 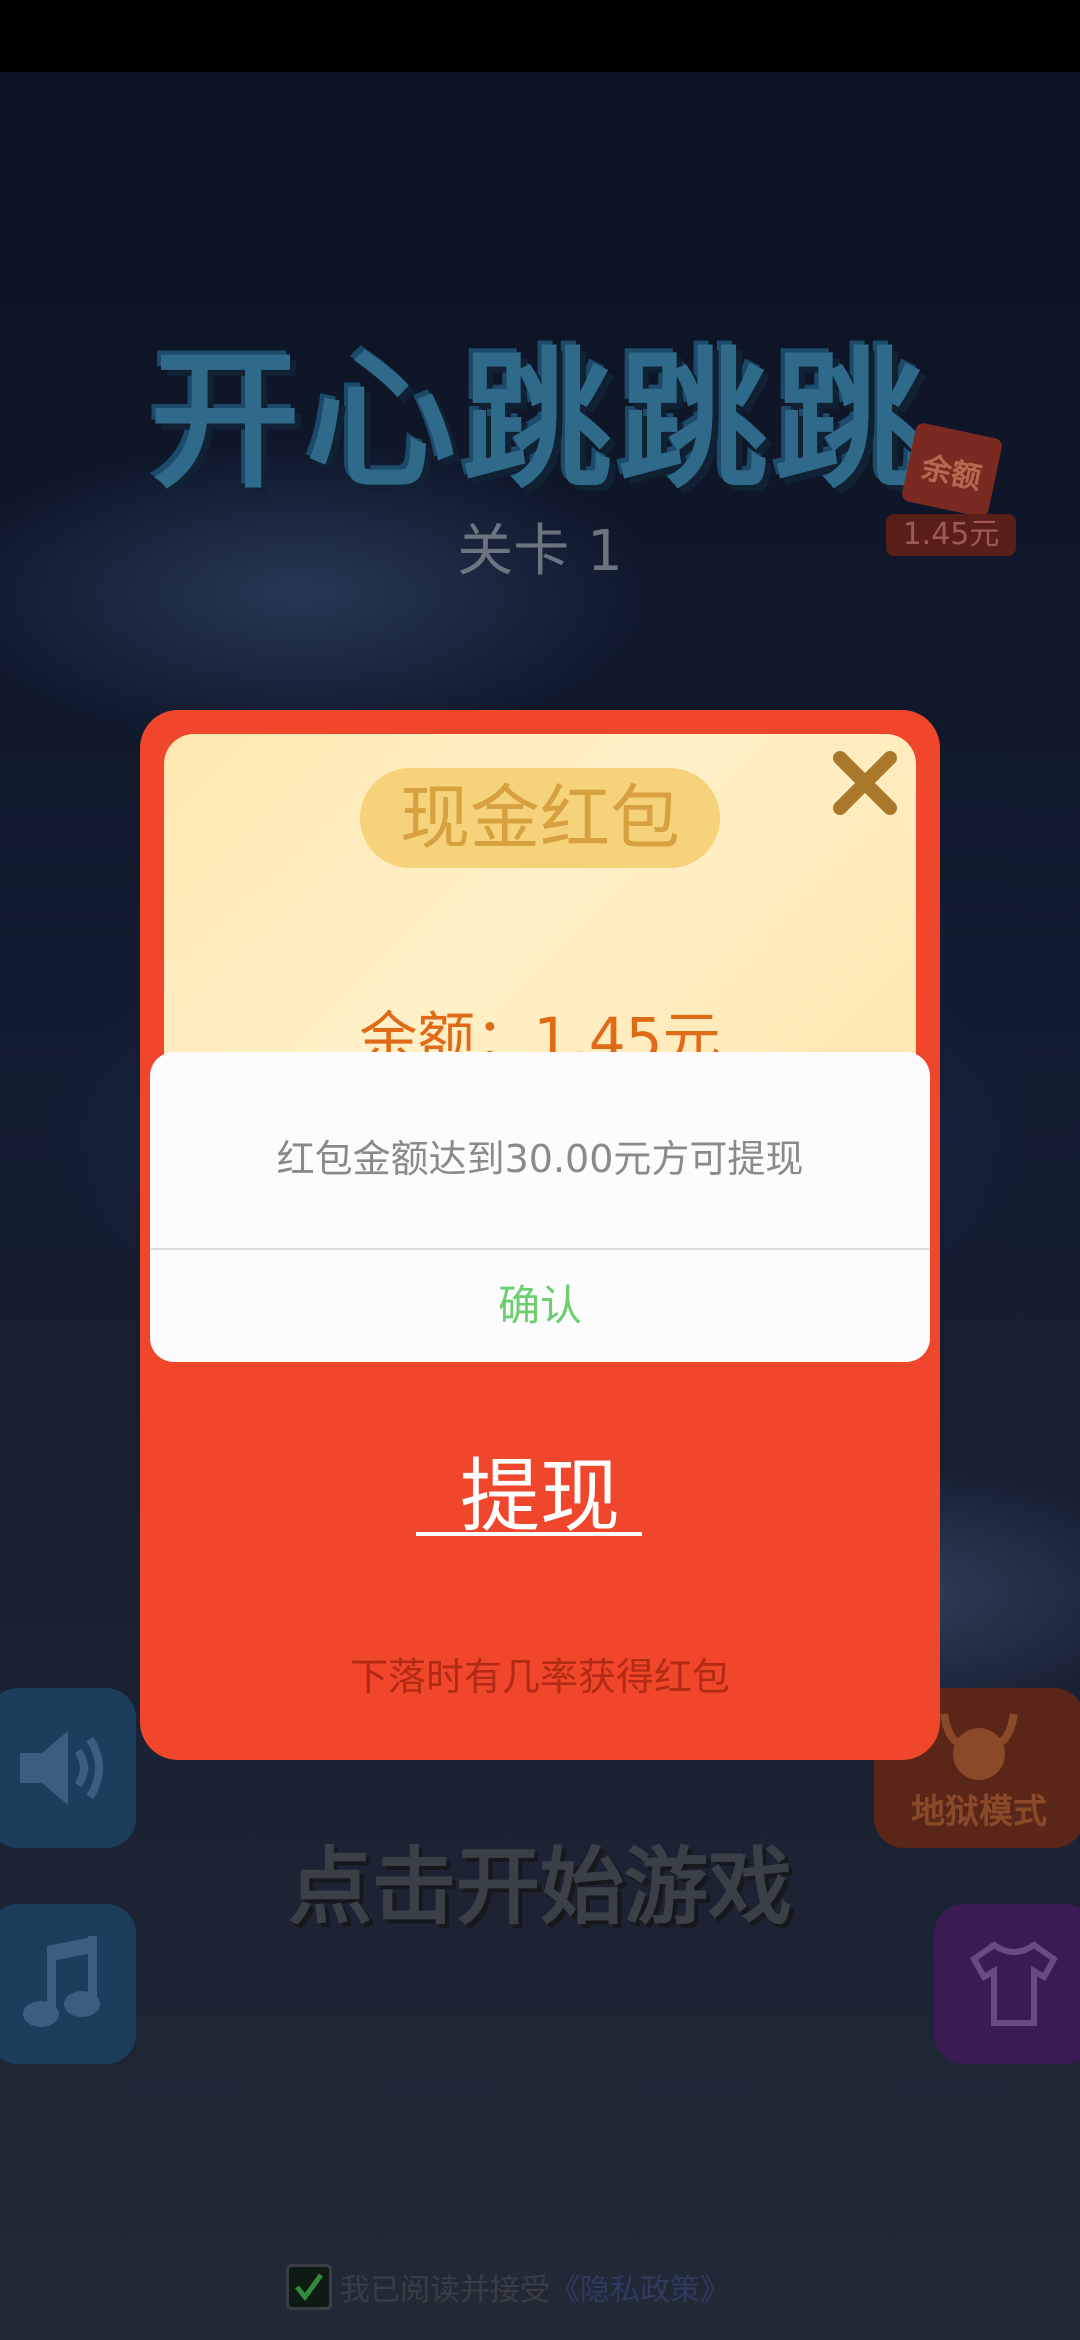 What do you see at coordinates (540, 1306) in the screenshot?
I see `confirm-button: 确认` at bounding box center [540, 1306].